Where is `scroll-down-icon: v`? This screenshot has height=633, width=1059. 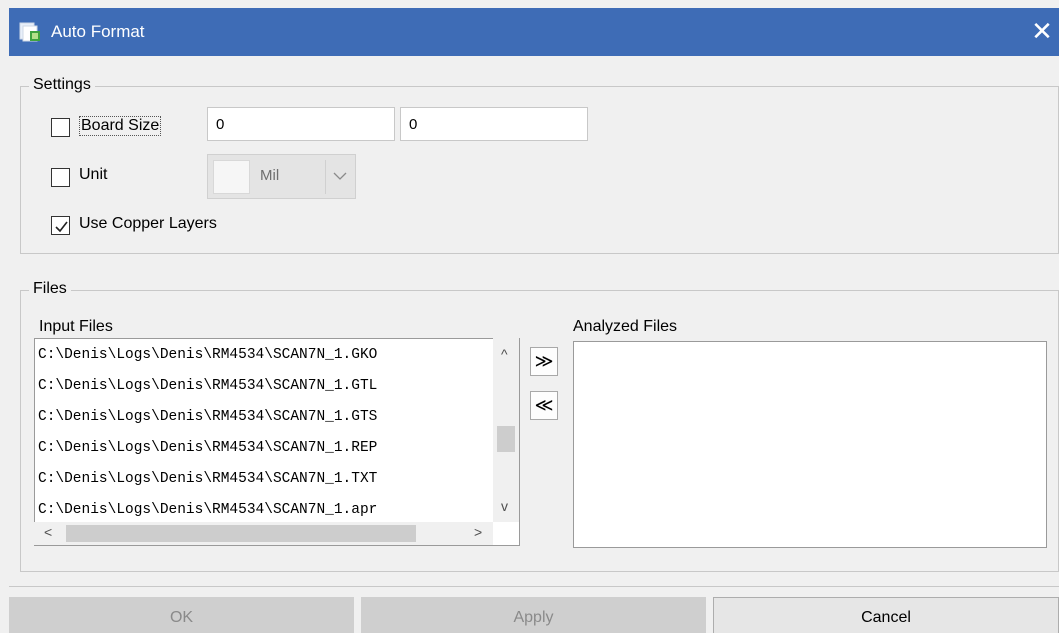 scroll-down-icon: v is located at coordinates (504, 506).